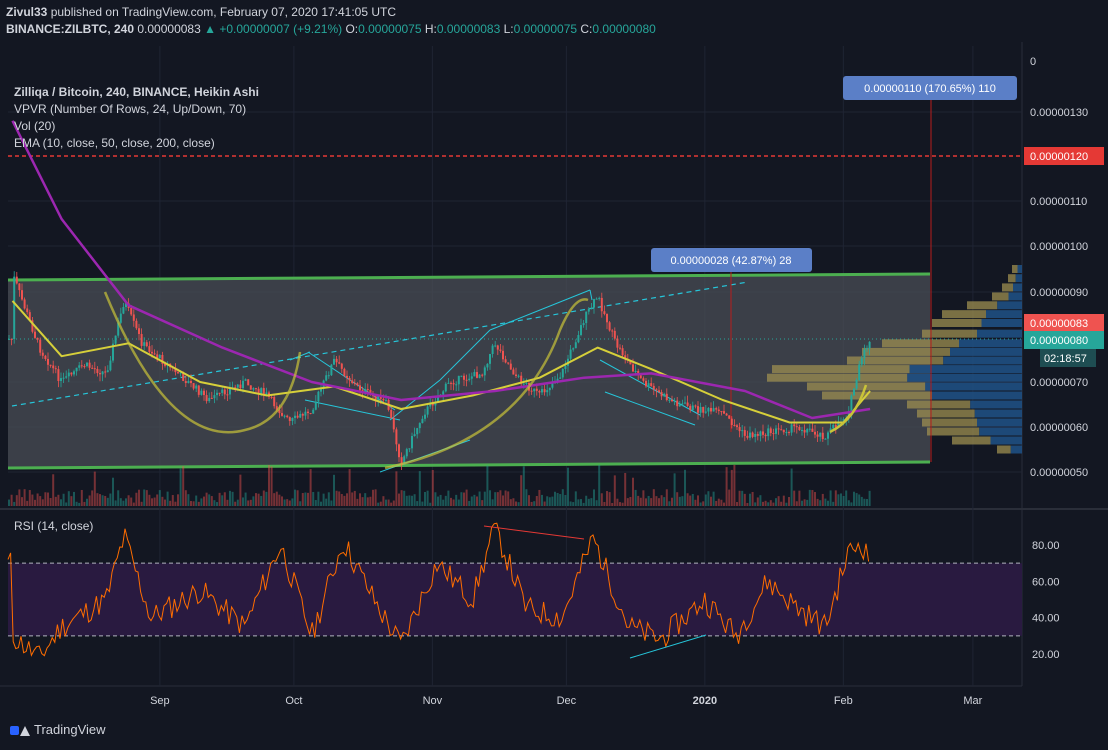 The width and height of the screenshot is (1108, 750). I want to click on legend-vpvr: VPVR (Number Of Rows, 24, Up/Down, 70), so click(136, 109).